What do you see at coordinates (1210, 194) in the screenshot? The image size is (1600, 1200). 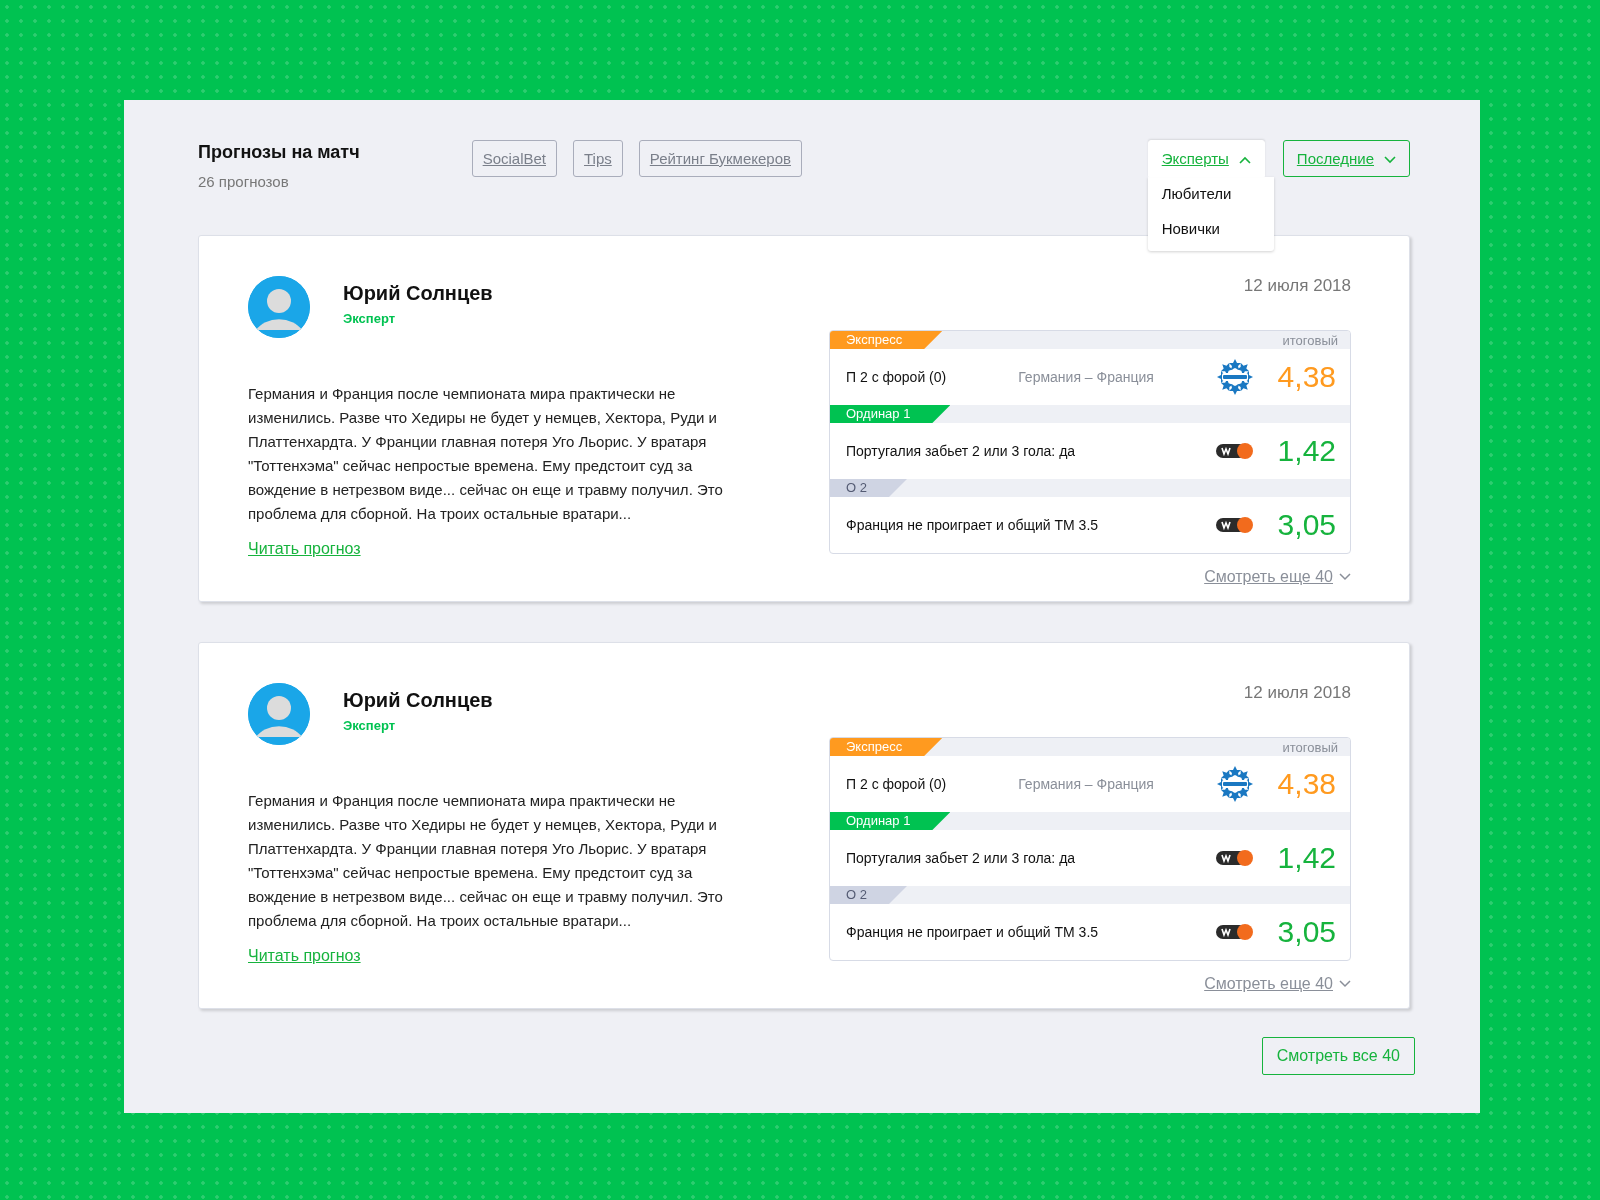 I see `dropdown-option: Любители` at bounding box center [1210, 194].